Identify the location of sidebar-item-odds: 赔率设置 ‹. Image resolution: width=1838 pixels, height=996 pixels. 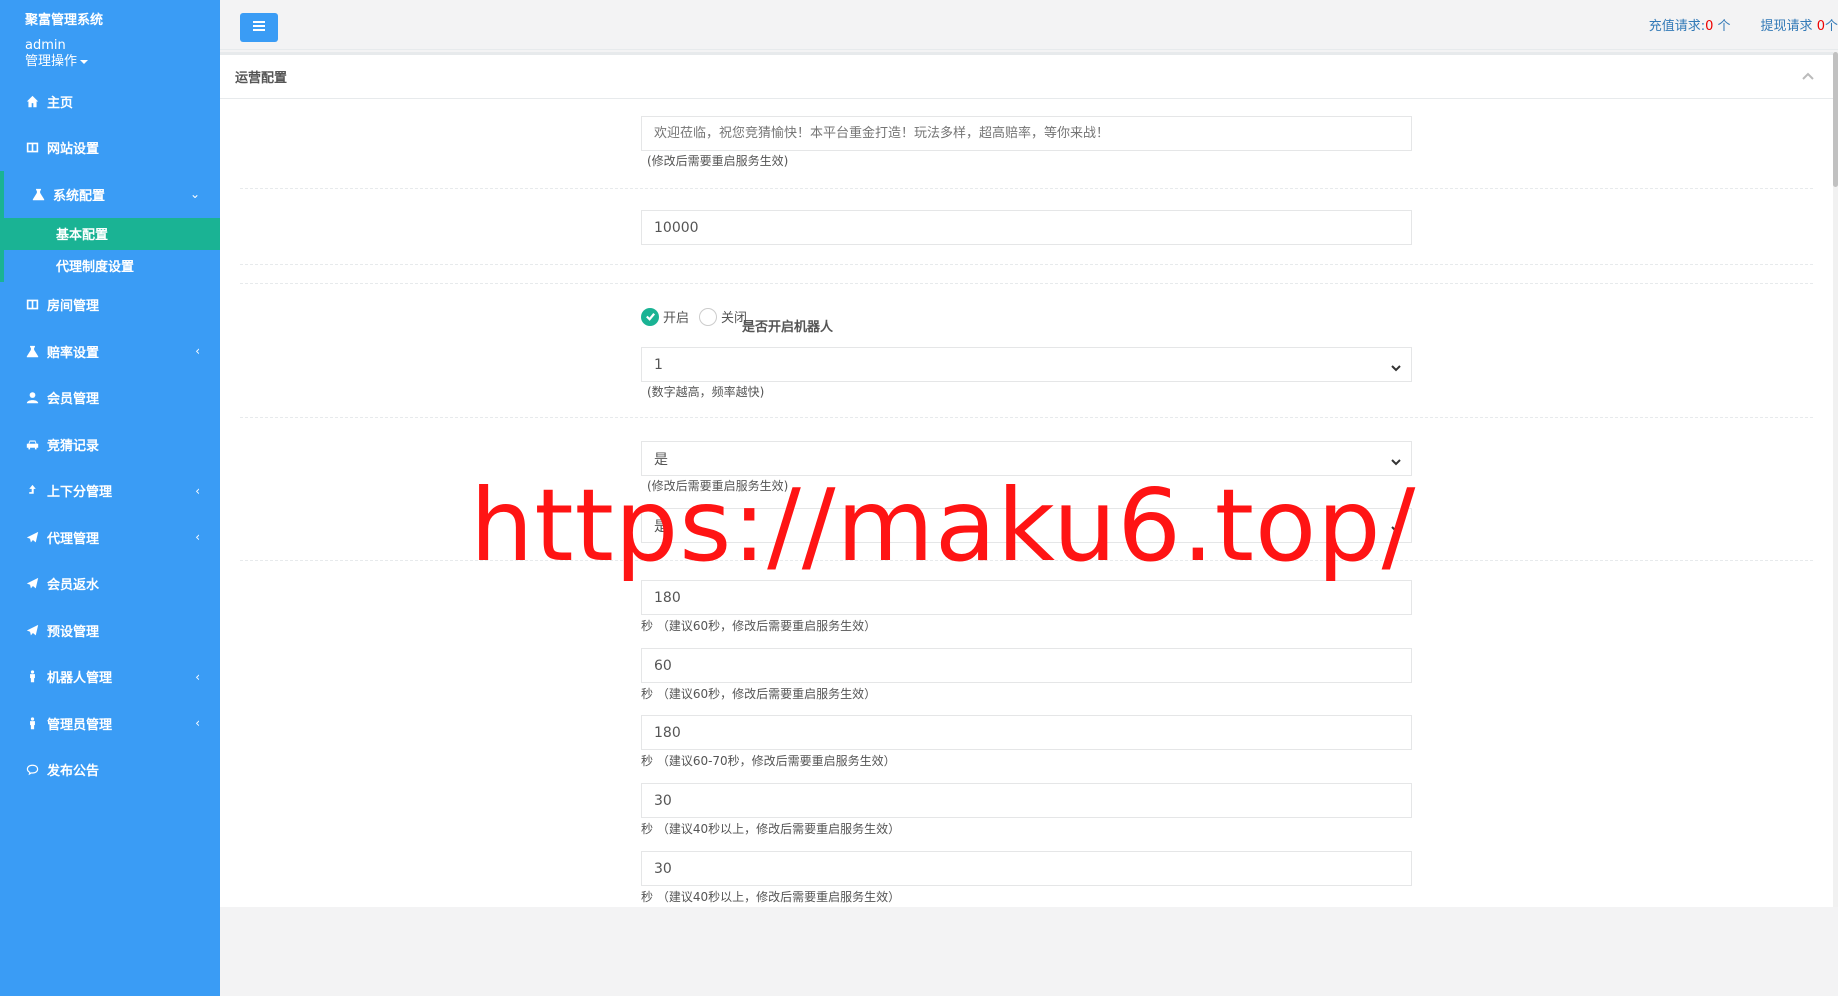
(110, 351).